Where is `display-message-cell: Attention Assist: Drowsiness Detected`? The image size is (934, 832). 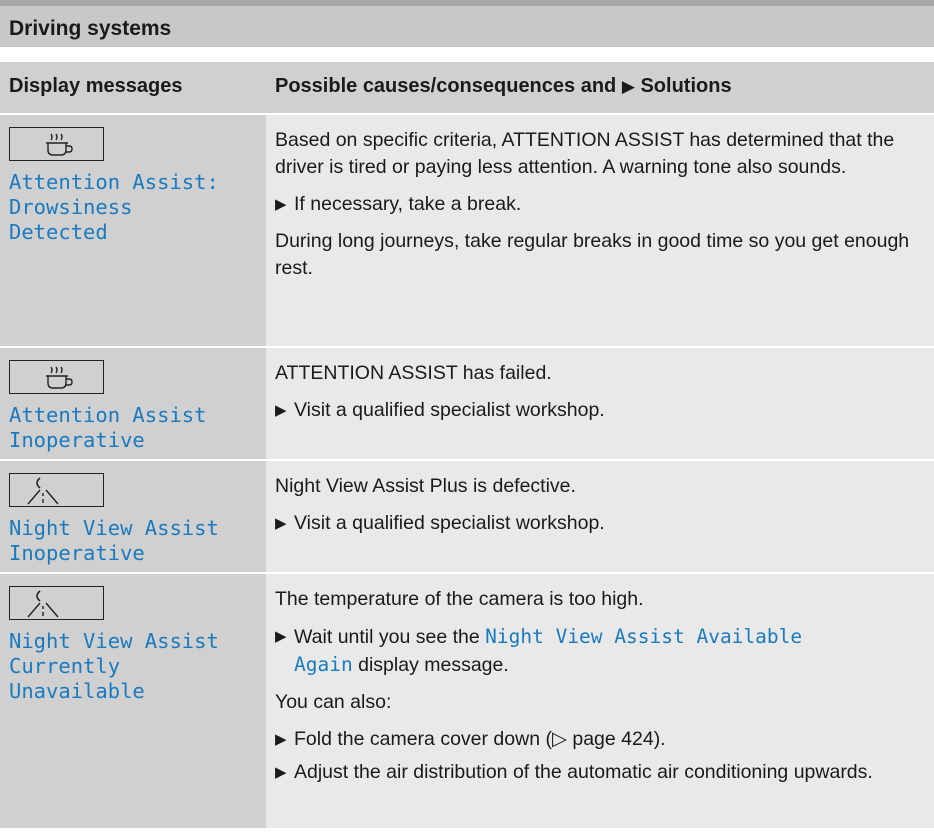
display-message-cell: Attention Assist: Drowsiness Detected is located at coordinates (133, 230).